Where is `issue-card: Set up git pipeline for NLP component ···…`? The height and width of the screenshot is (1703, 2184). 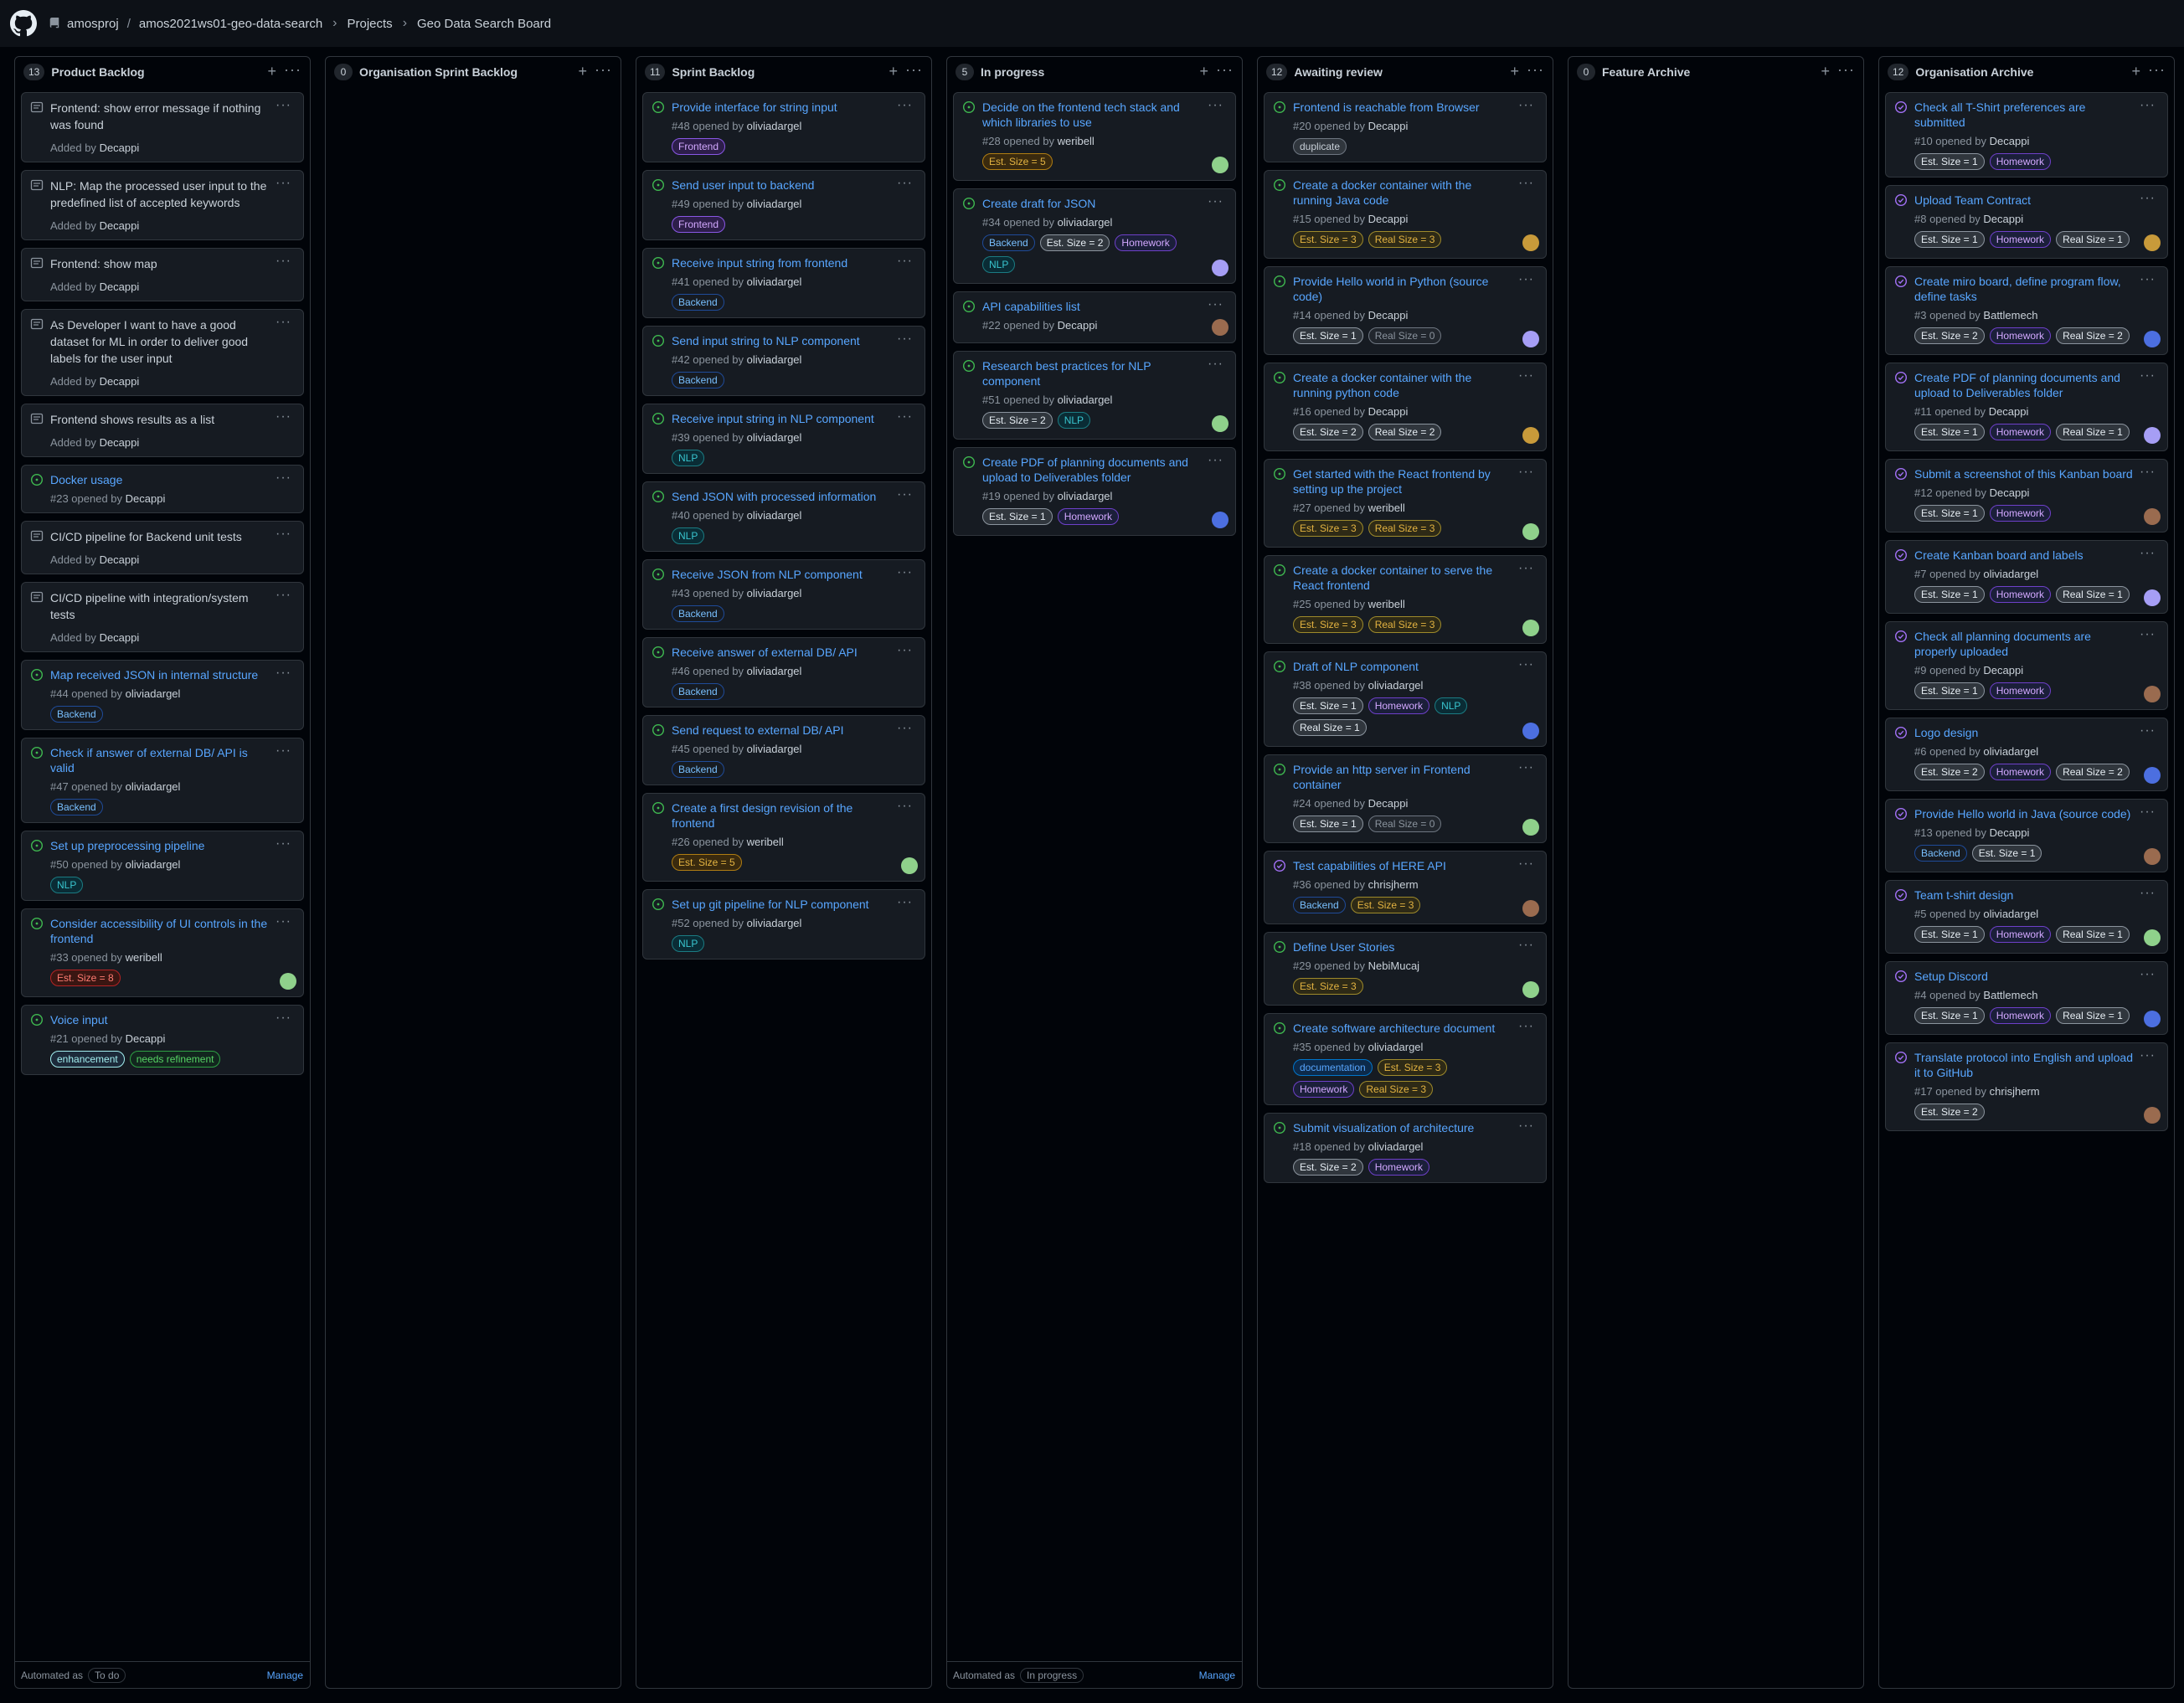
issue-card: Set up git pipeline for NLP component ···… is located at coordinates (784, 924).